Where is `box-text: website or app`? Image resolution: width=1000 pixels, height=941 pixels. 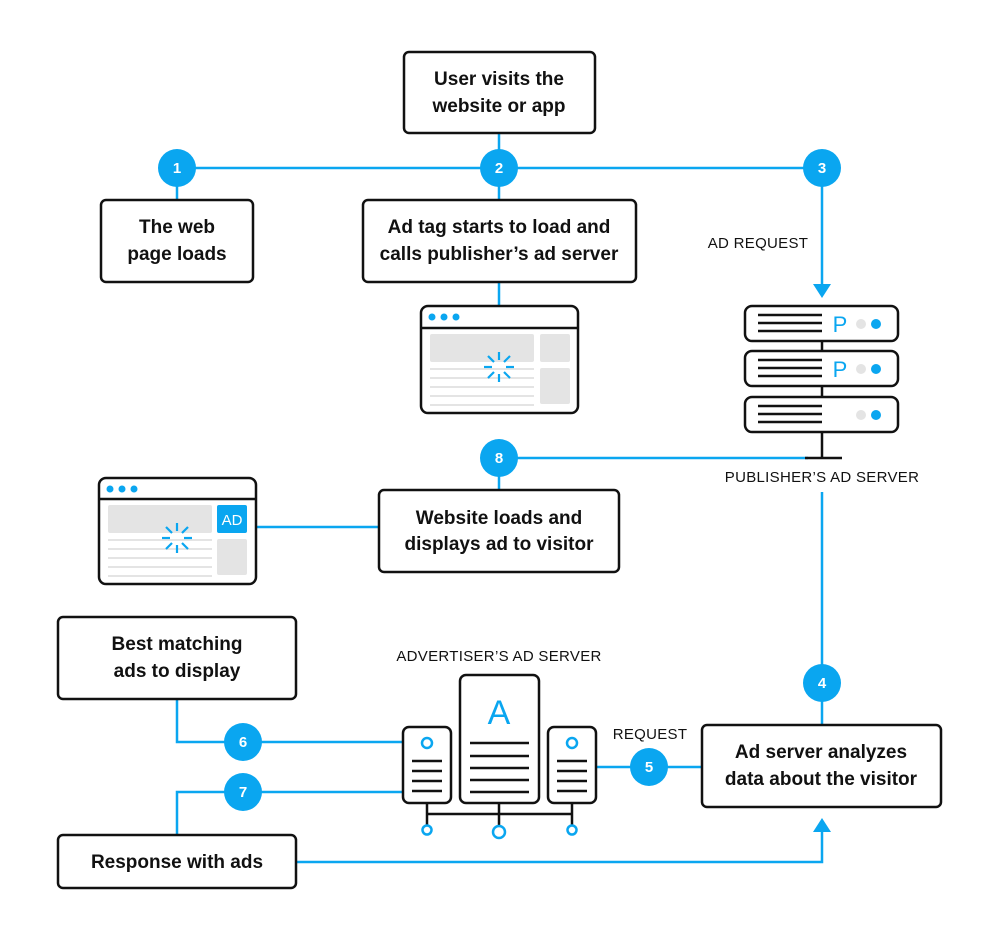 box-text: website or app is located at coordinates (498, 106).